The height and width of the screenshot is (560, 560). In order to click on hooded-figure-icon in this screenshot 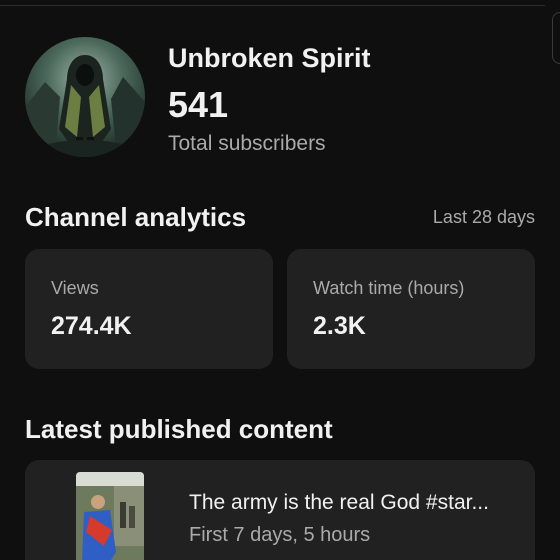, I will do `click(85, 97)`.